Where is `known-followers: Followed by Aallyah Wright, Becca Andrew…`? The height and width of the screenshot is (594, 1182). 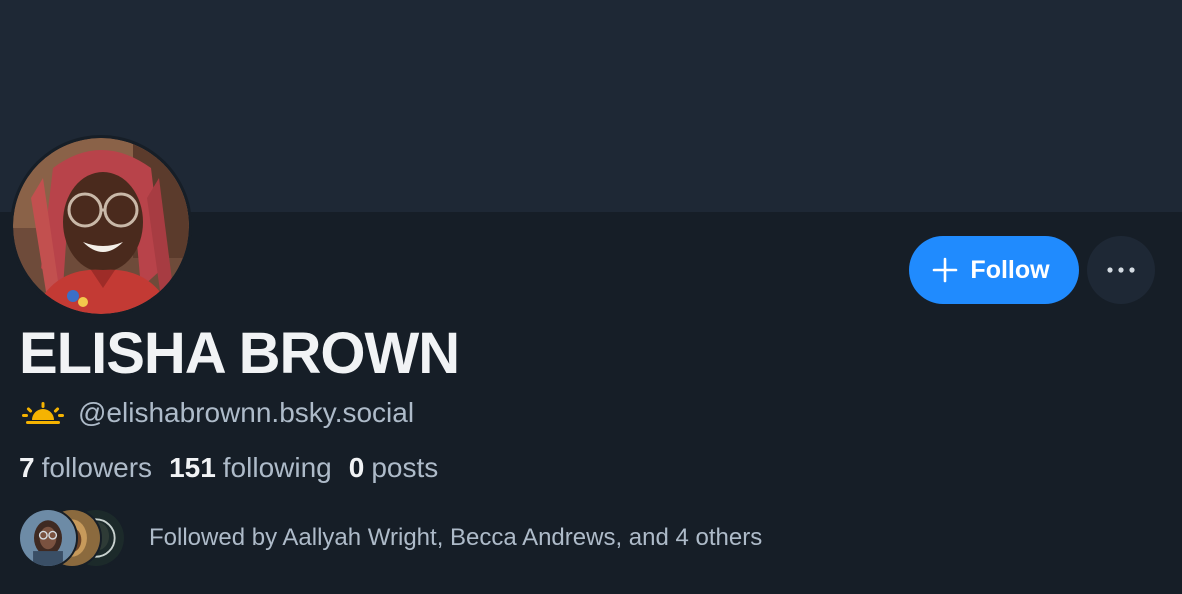 known-followers: Followed by Aallyah Wright, Becca Andrew… is located at coordinates (390, 538).